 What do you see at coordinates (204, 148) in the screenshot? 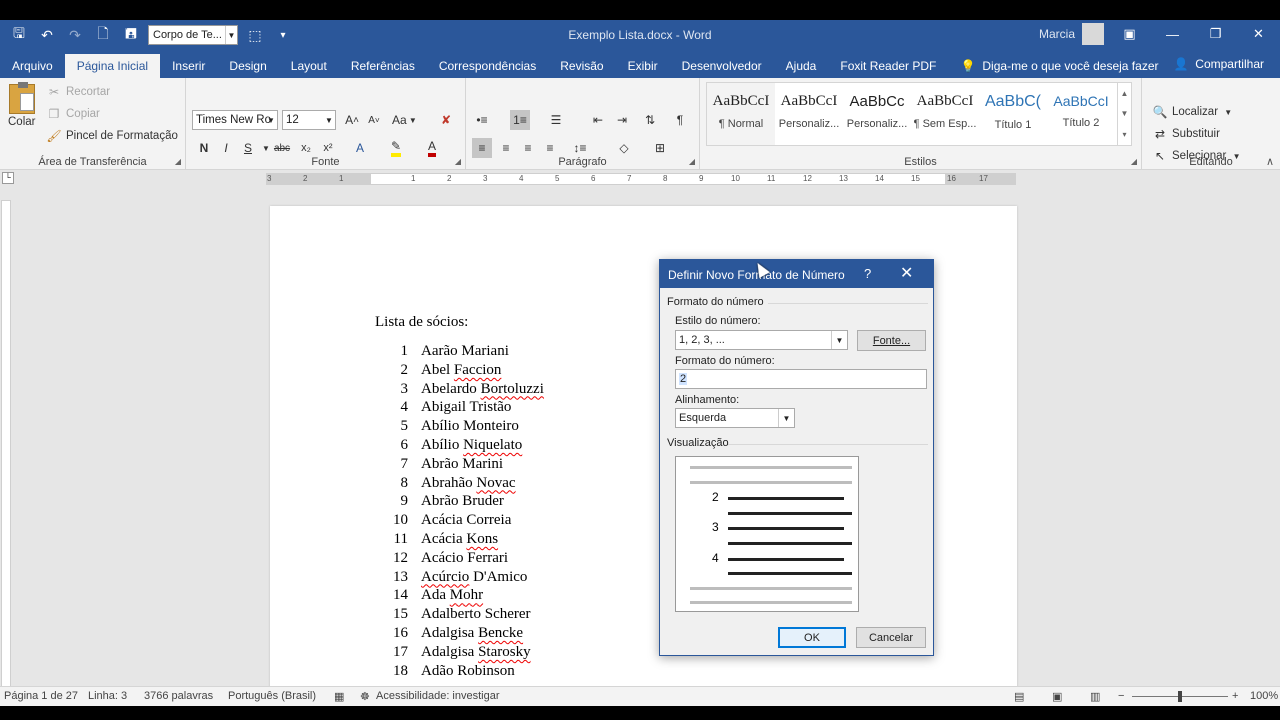
I see `bold-button: N` at bounding box center [204, 148].